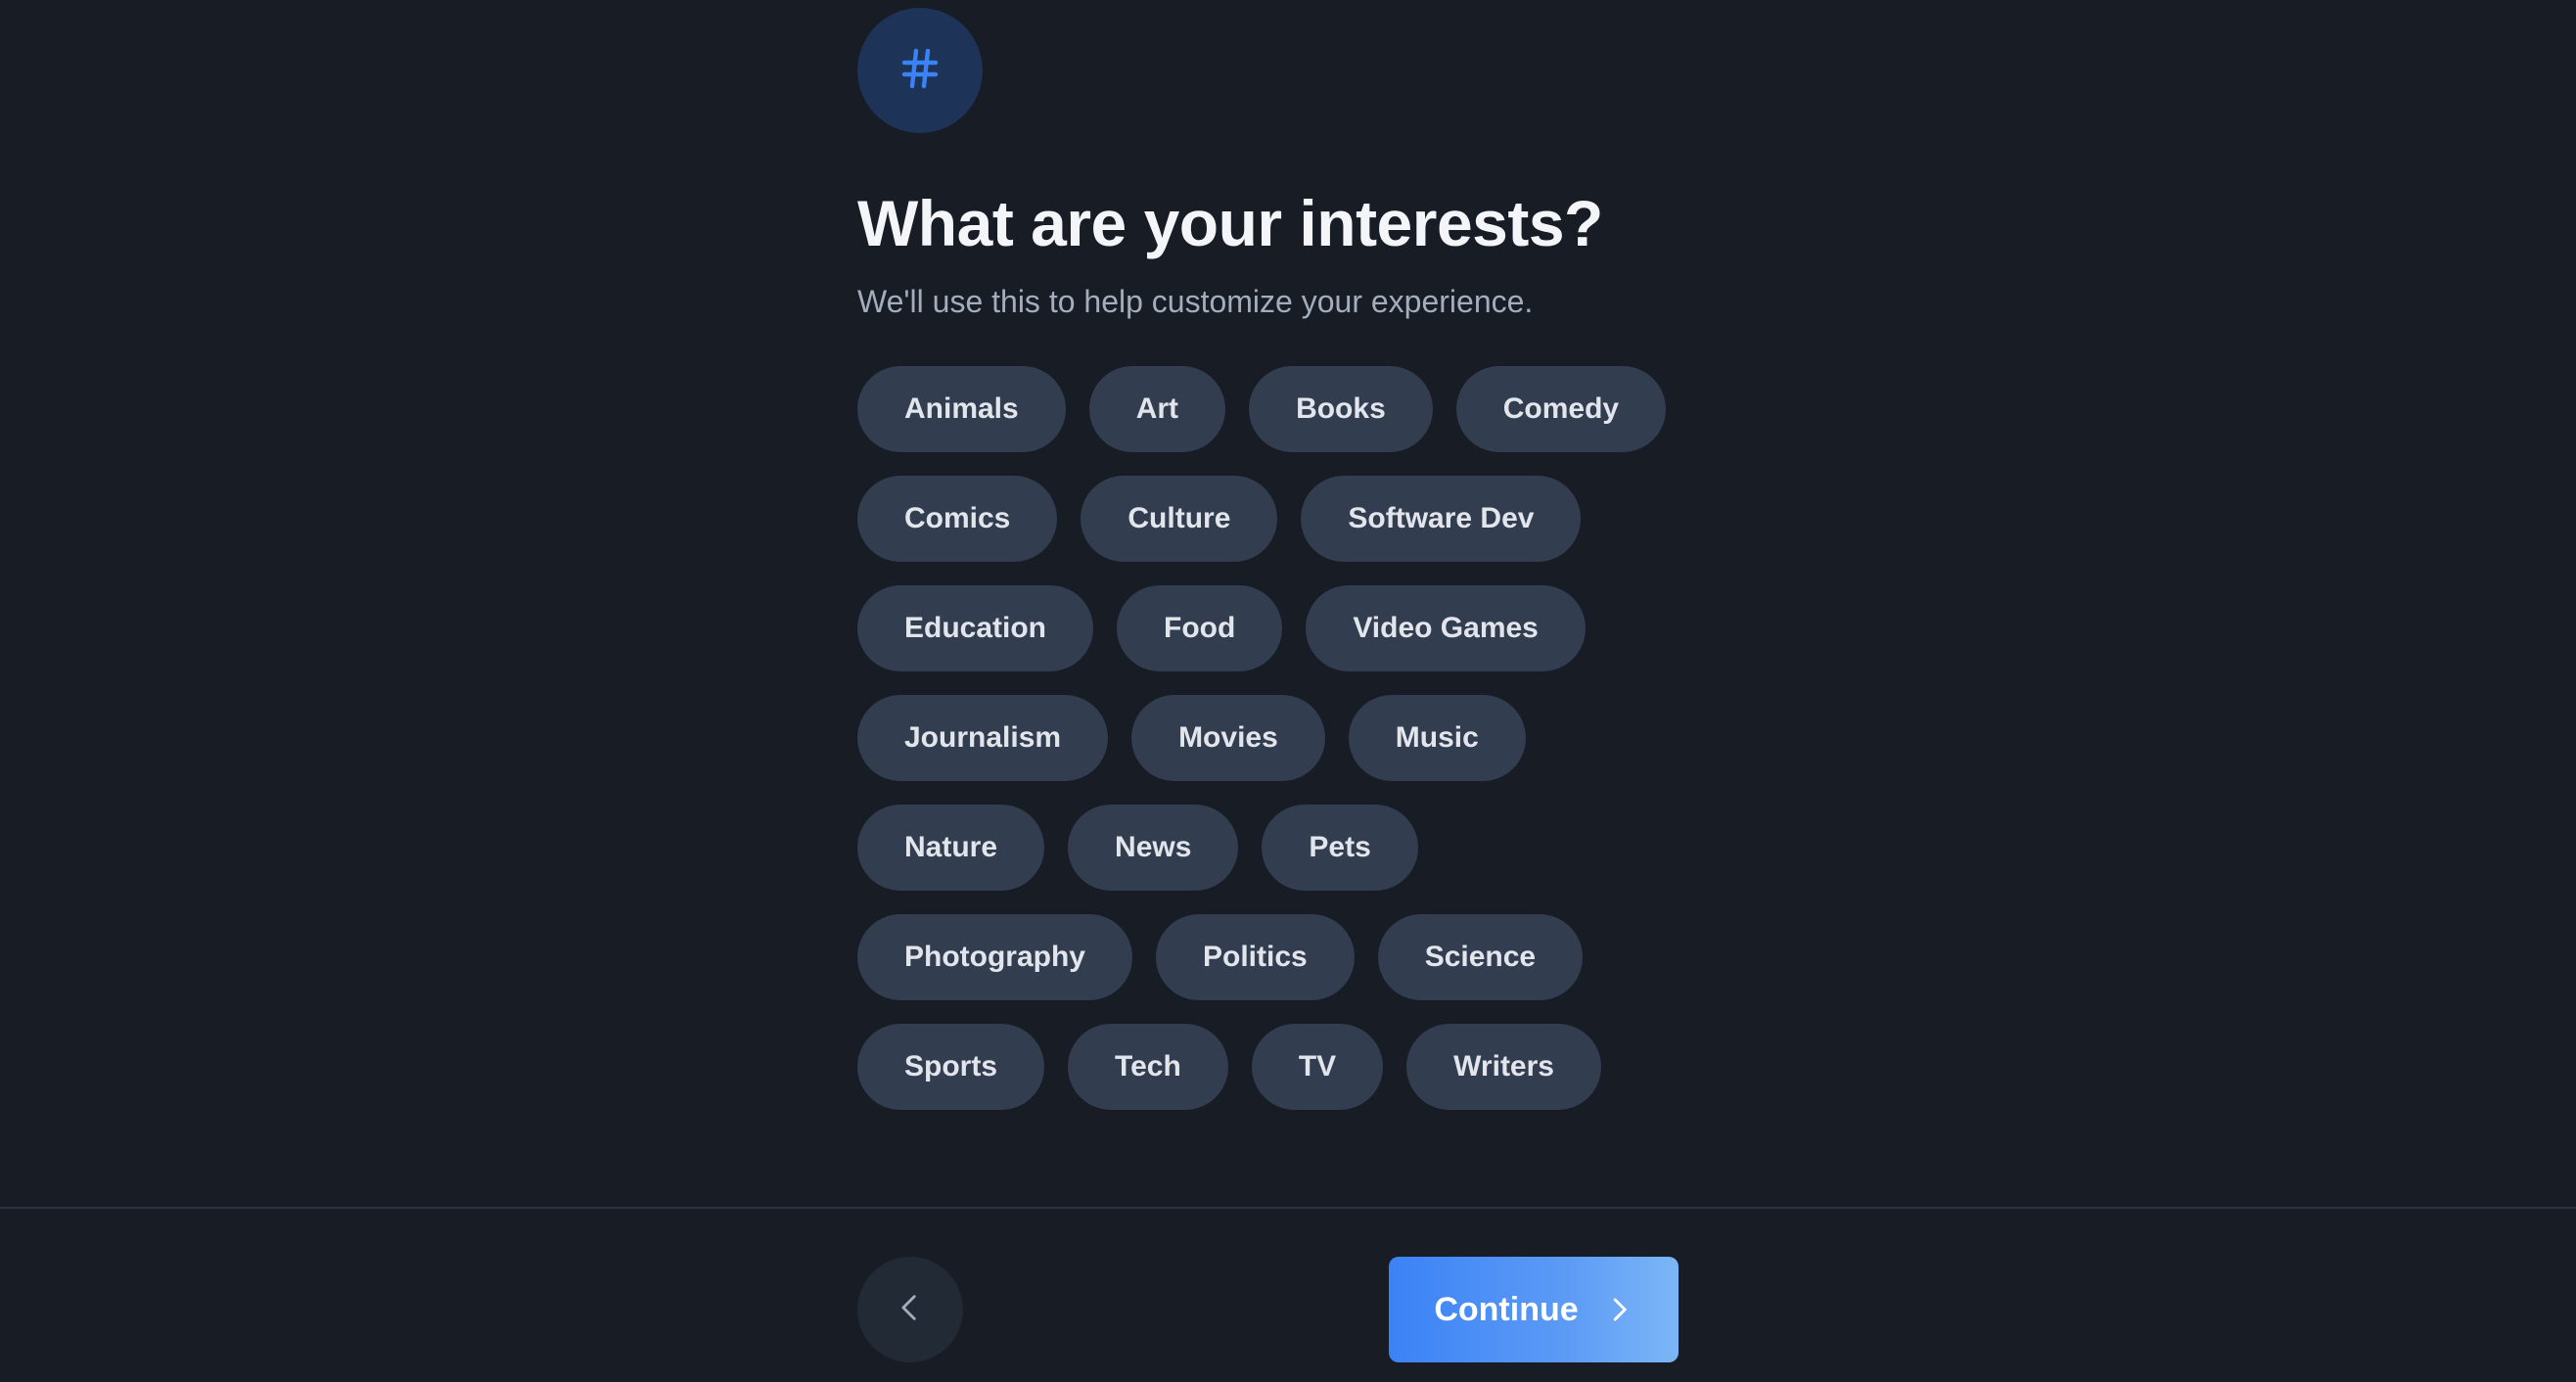 The height and width of the screenshot is (1382, 2576). What do you see at coordinates (1446, 628) in the screenshot?
I see `interest-chip-video-games: Video Games` at bounding box center [1446, 628].